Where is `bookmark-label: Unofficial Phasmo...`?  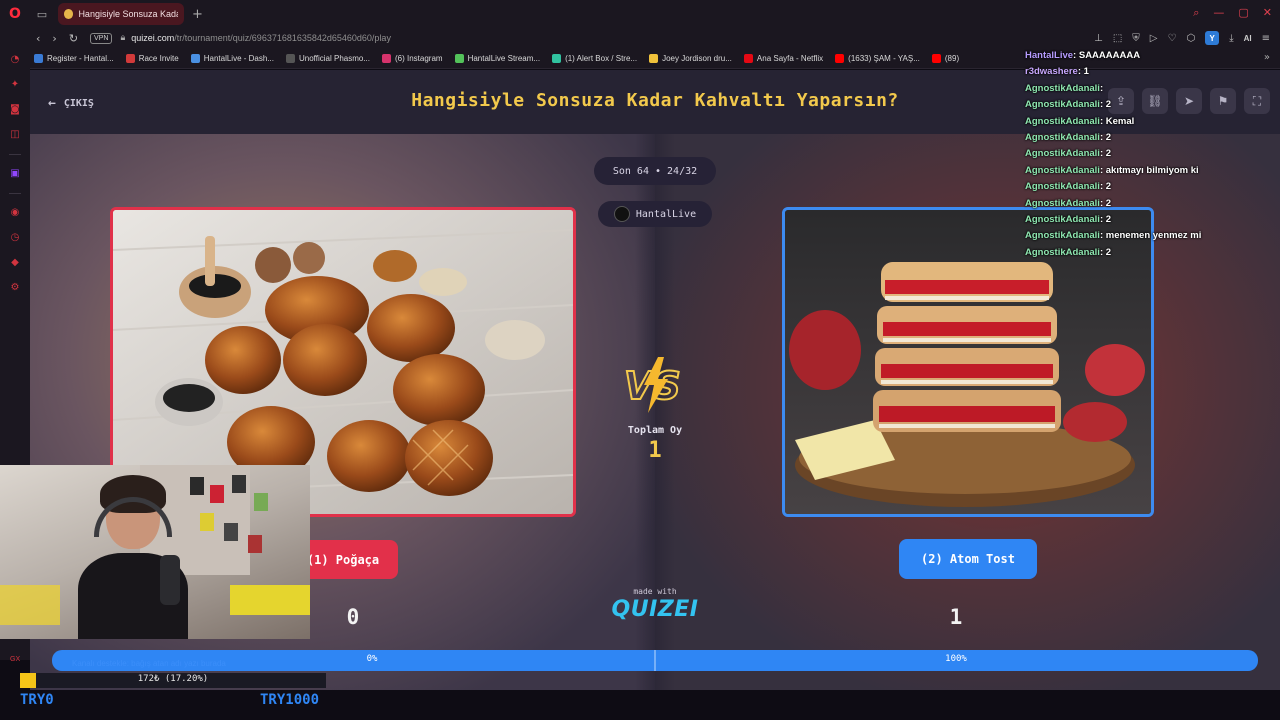
bookmark-label: Unofficial Phasmo... is located at coordinates (334, 58).